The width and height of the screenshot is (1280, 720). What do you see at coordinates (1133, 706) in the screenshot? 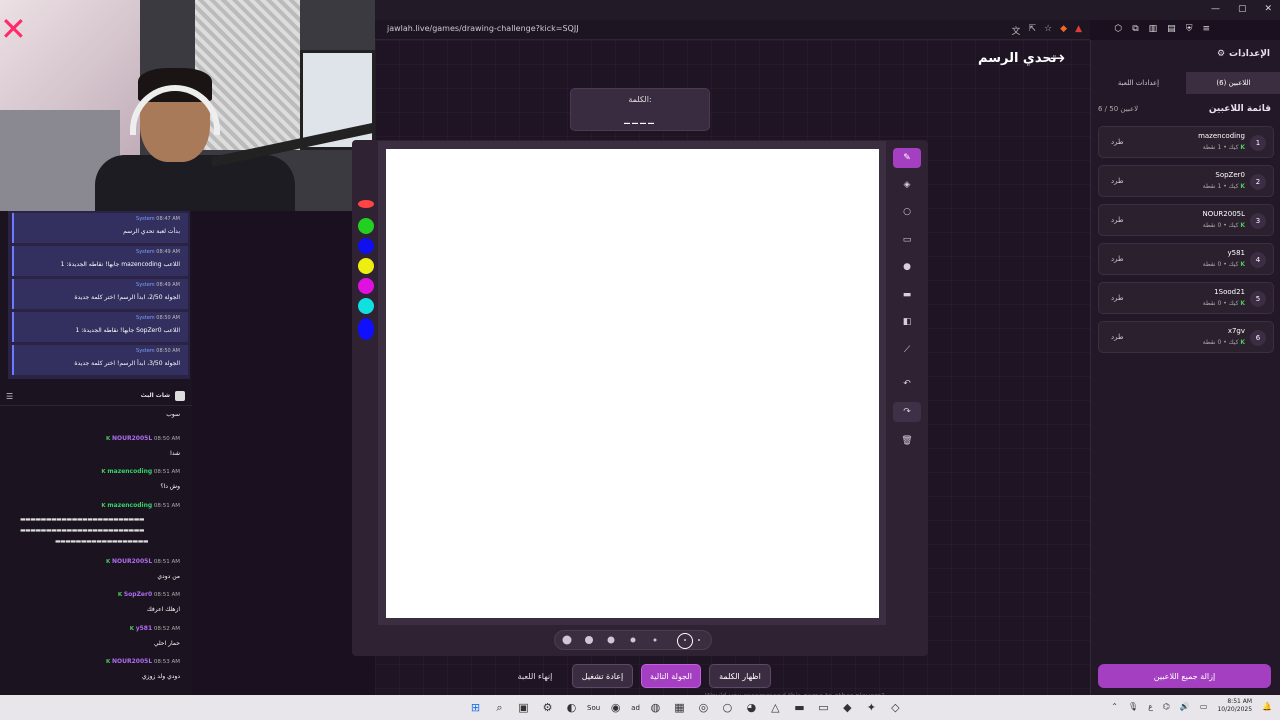
I see `mic-icon: 🎙` at bounding box center [1133, 706].